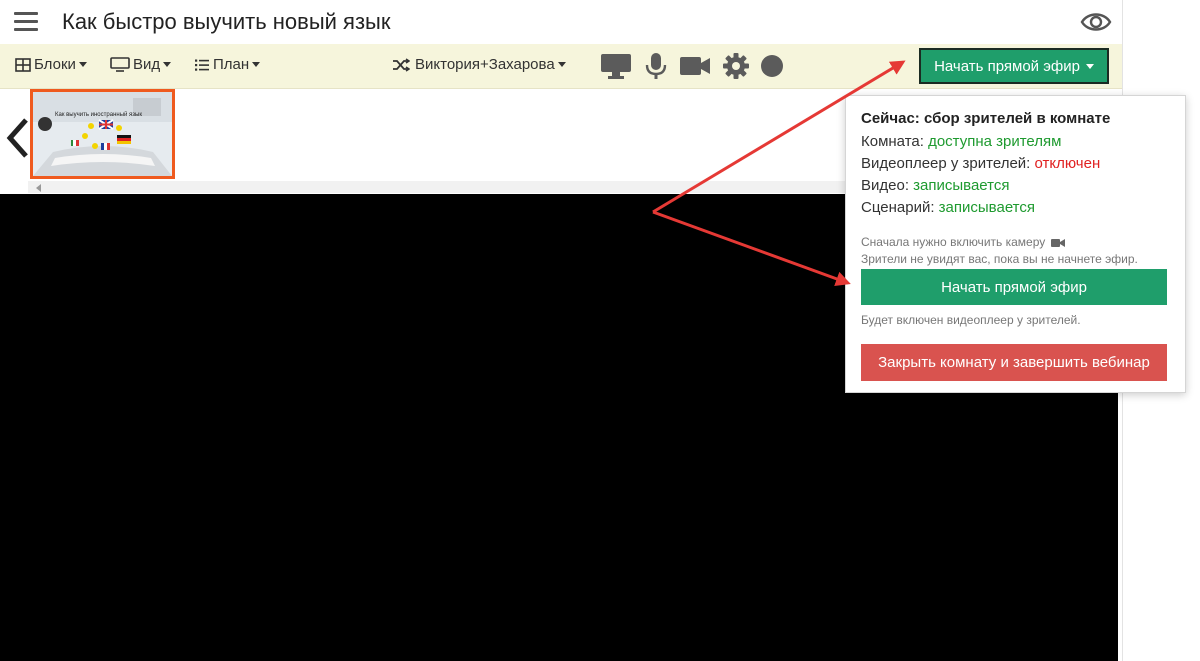  I want to click on start-live-button: Начать прямой эфир, so click(1014, 287).